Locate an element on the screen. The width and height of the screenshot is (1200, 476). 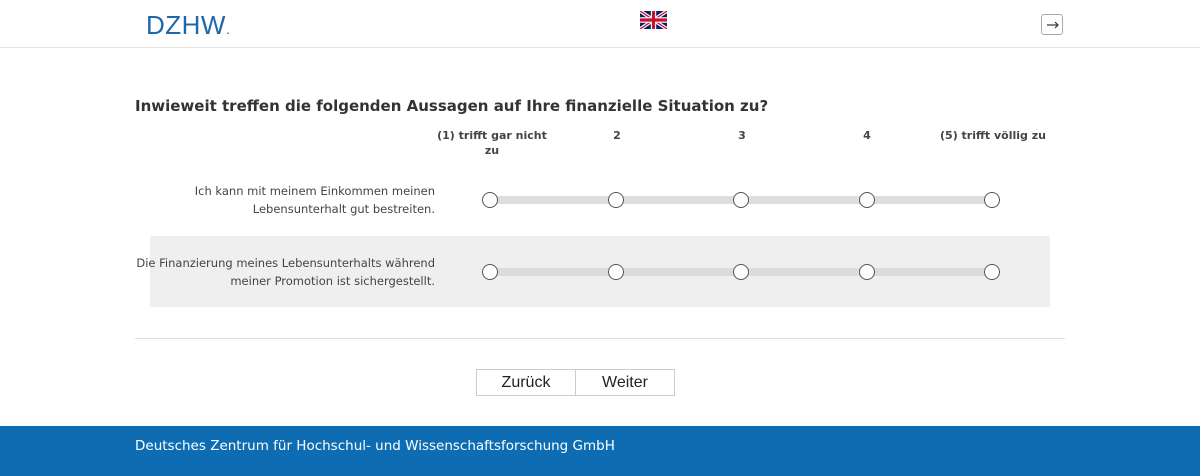
radio-row1-option4 is located at coordinates (867, 200).